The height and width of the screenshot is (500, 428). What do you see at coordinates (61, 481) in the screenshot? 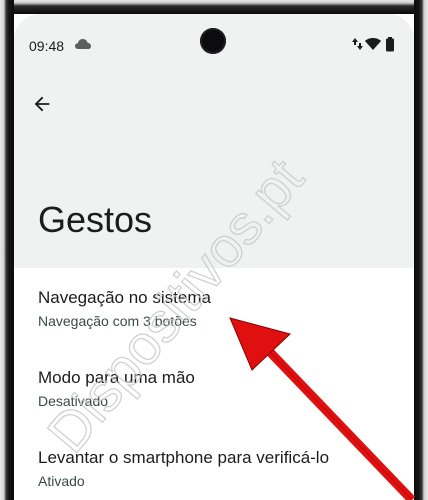
I see `list-item-summary: Ativado` at bounding box center [61, 481].